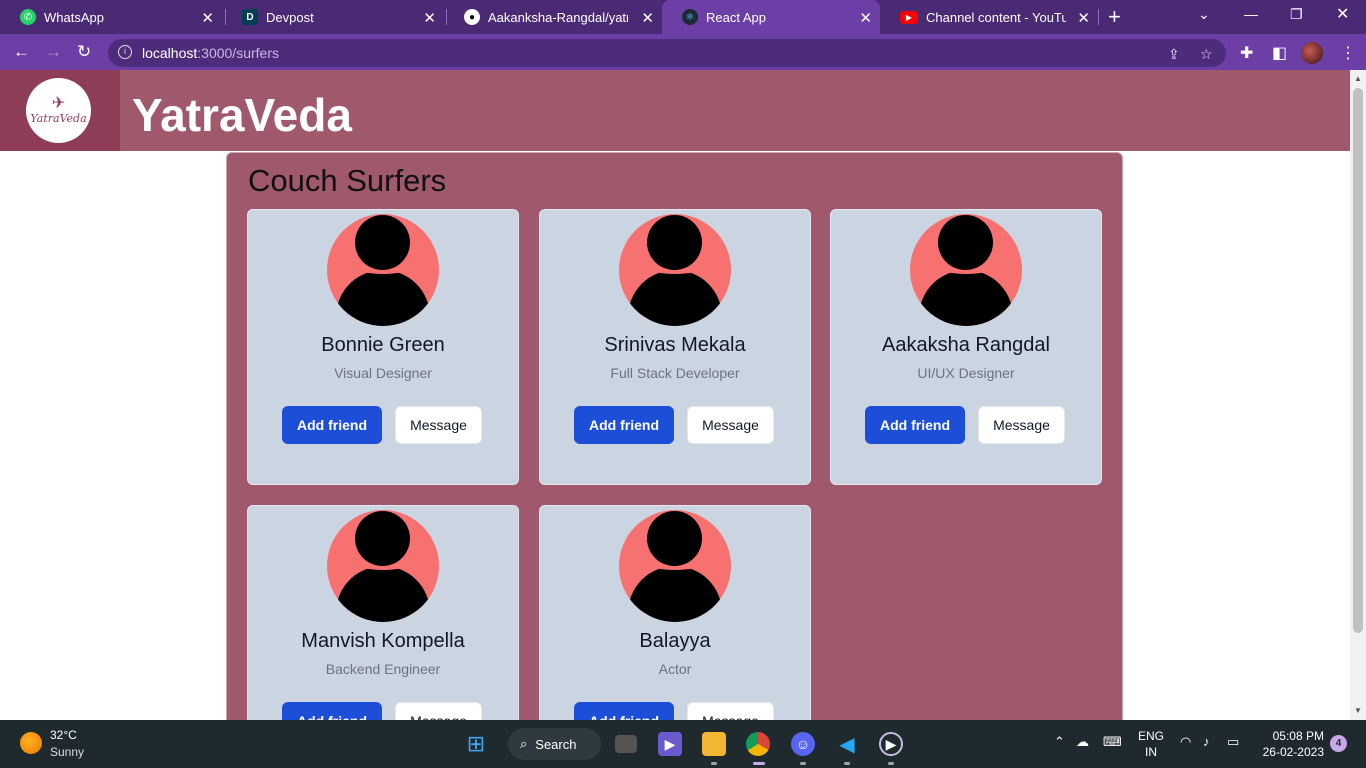 This screenshot has width=1366, height=768. What do you see at coordinates (1059, 742) in the screenshot?
I see `chevron-up-icon: ⌃` at bounding box center [1059, 742].